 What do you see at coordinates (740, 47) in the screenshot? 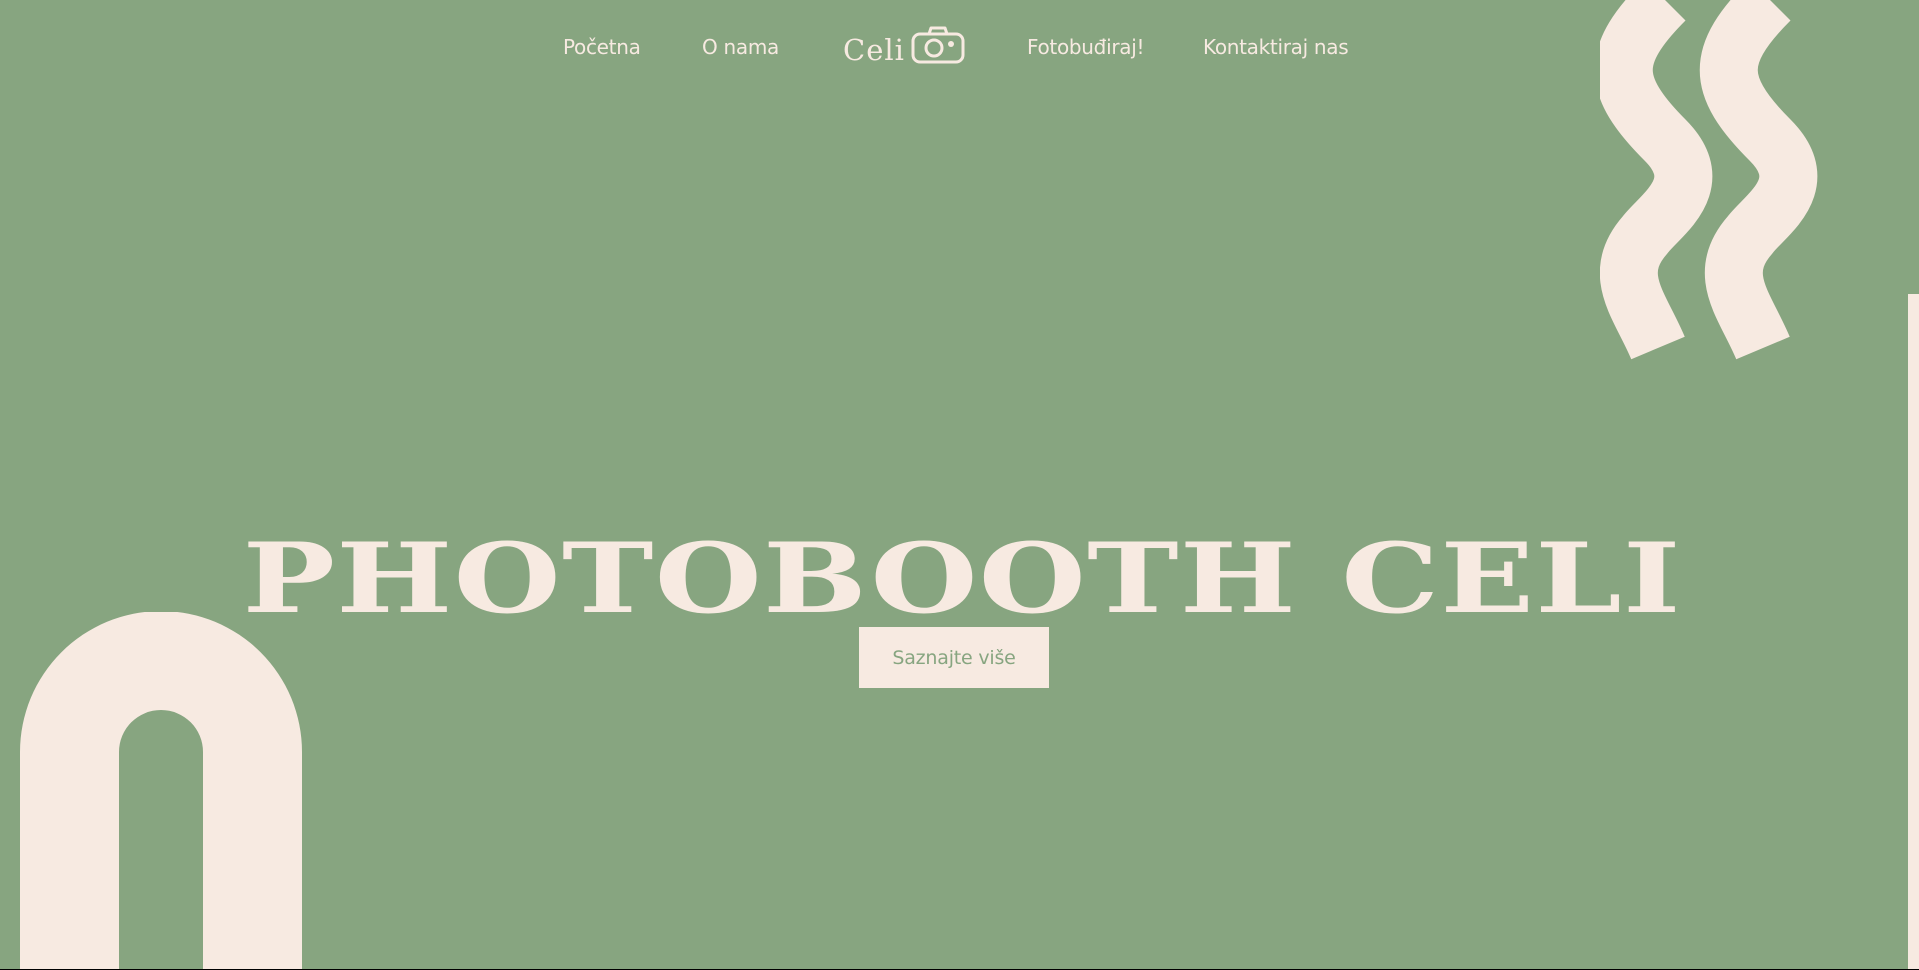
I see `nav-link-o-nama: O nama` at bounding box center [740, 47].